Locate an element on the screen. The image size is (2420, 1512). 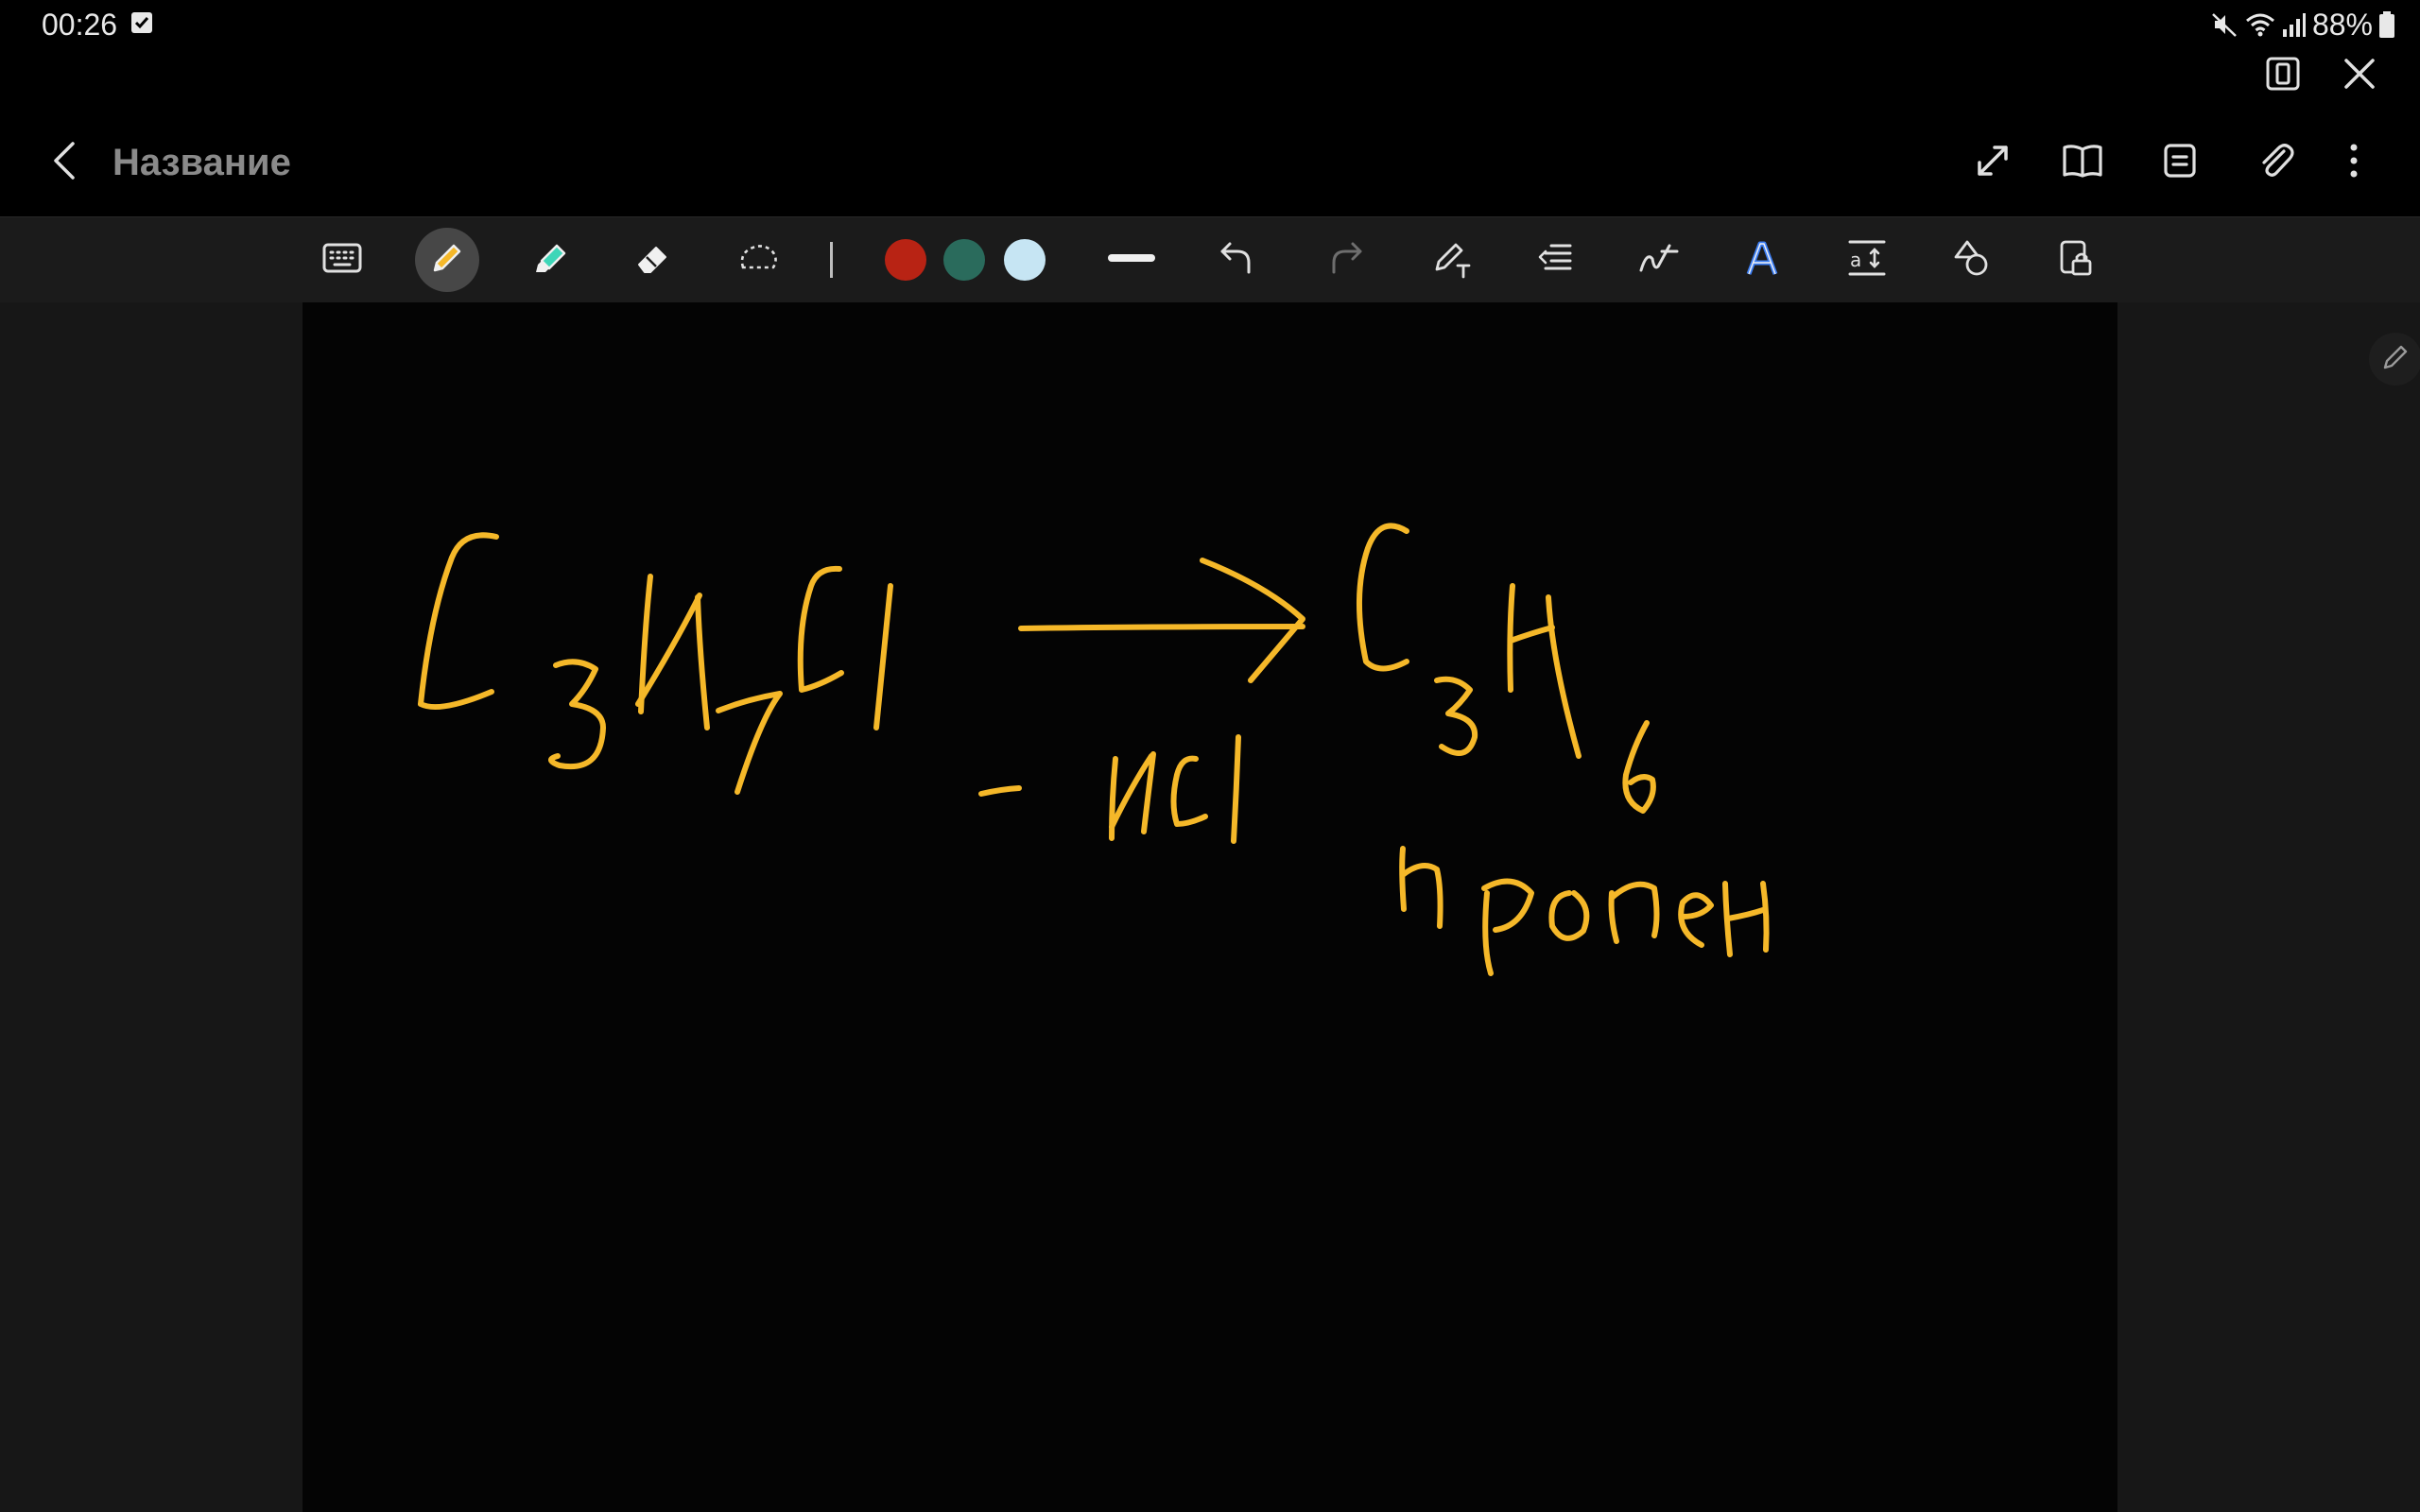
check-notification-icon is located at coordinates (141, 22).